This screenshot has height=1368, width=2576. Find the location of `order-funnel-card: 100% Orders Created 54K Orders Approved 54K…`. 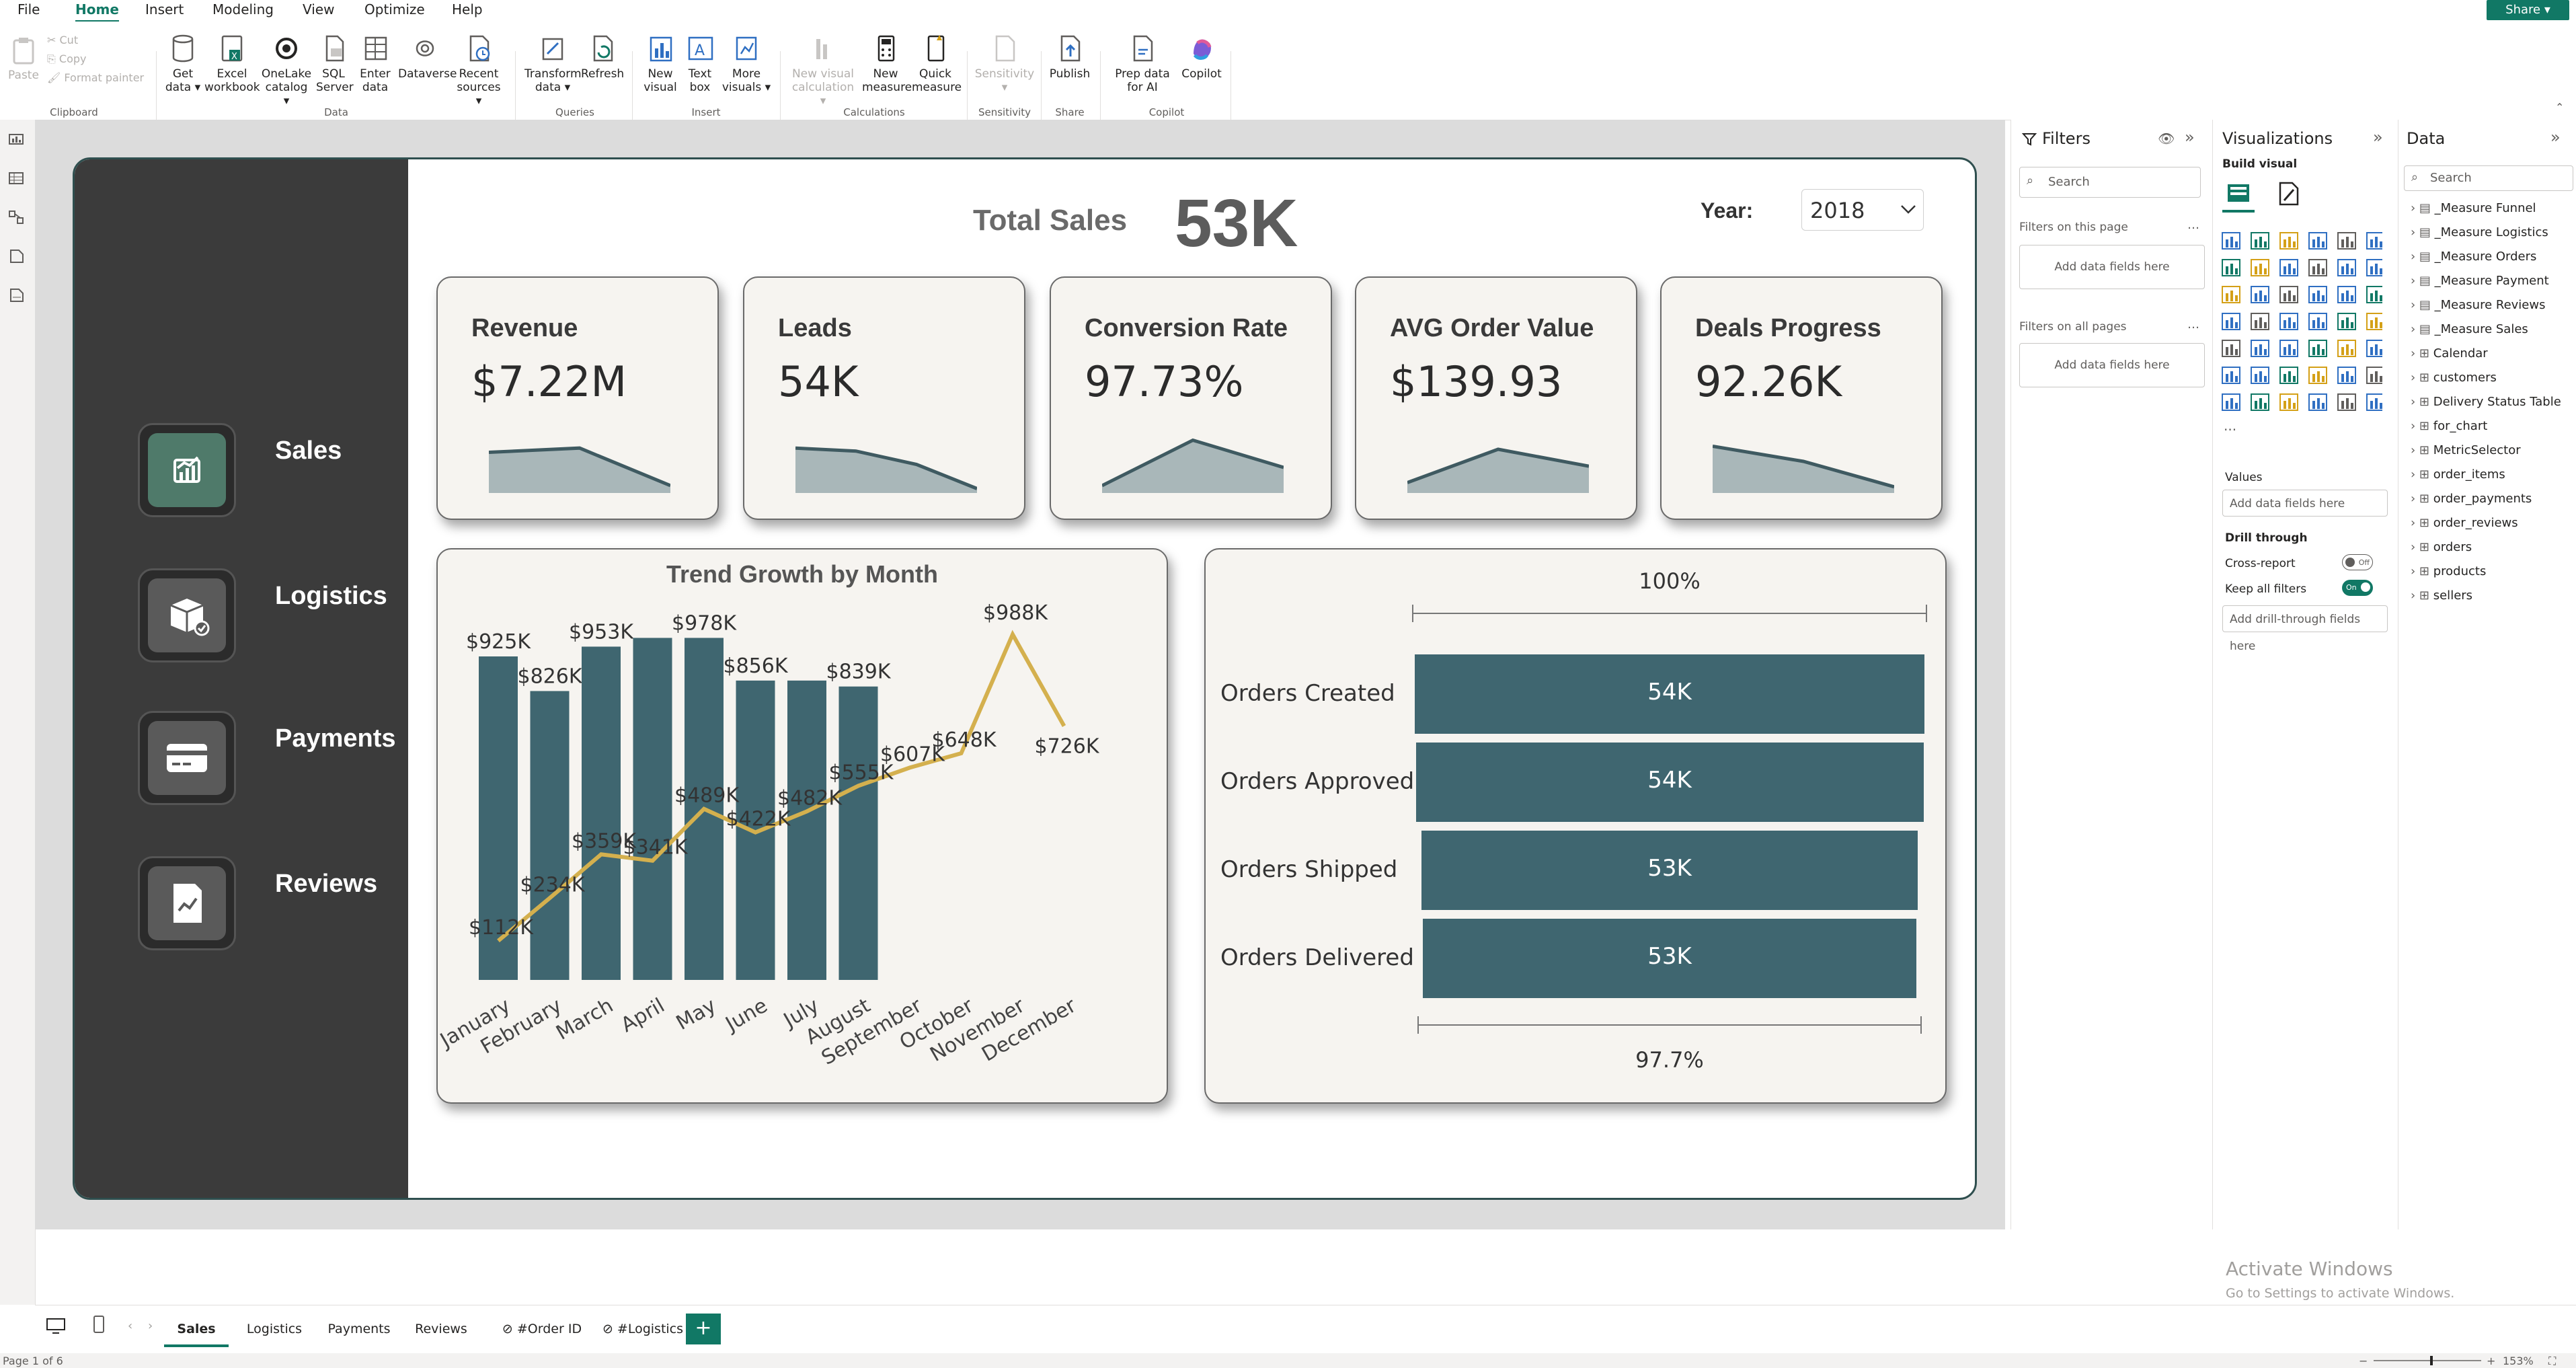

order-funnel-card: 100% Orders Created 54K Orders Approved 54K… is located at coordinates (1575, 826).